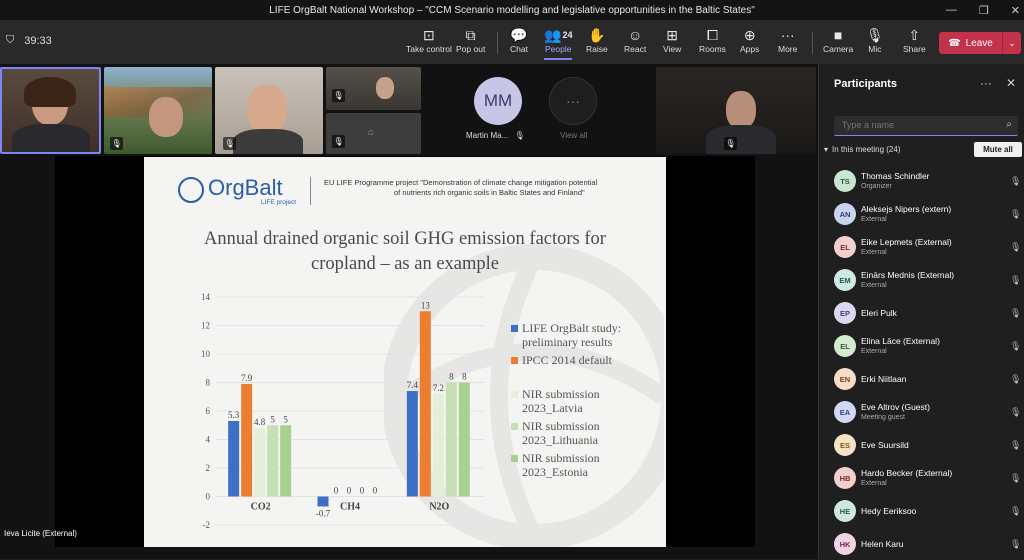 This screenshot has height=560, width=1024. What do you see at coordinates (935, 181) in the screenshot?
I see `participant-info: Thomas SchindlerOrganizer` at bounding box center [935, 181].